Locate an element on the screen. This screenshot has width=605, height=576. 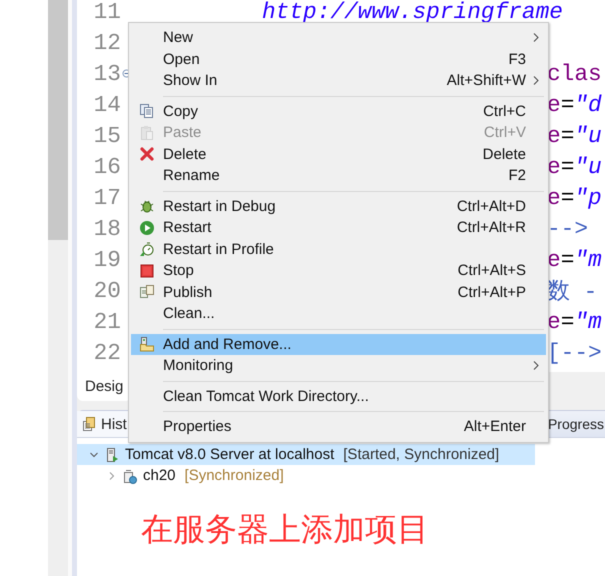
line-number: 16 is located at coordinates (106, 167).